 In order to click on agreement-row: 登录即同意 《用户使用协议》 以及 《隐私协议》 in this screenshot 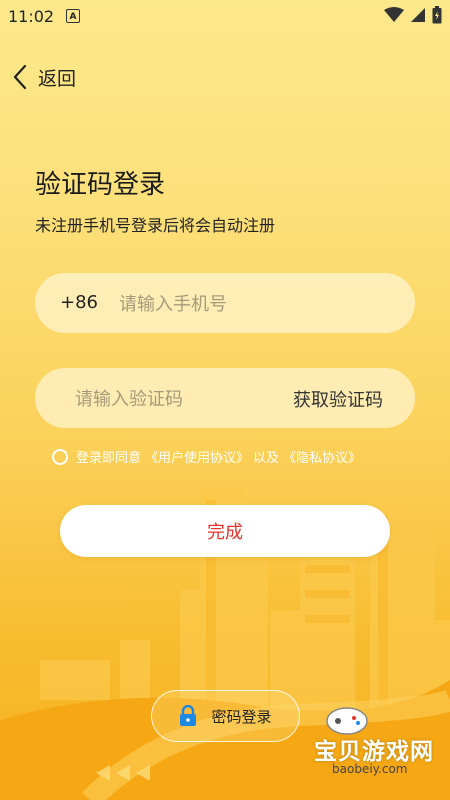, I will do `click(208, 456)`.